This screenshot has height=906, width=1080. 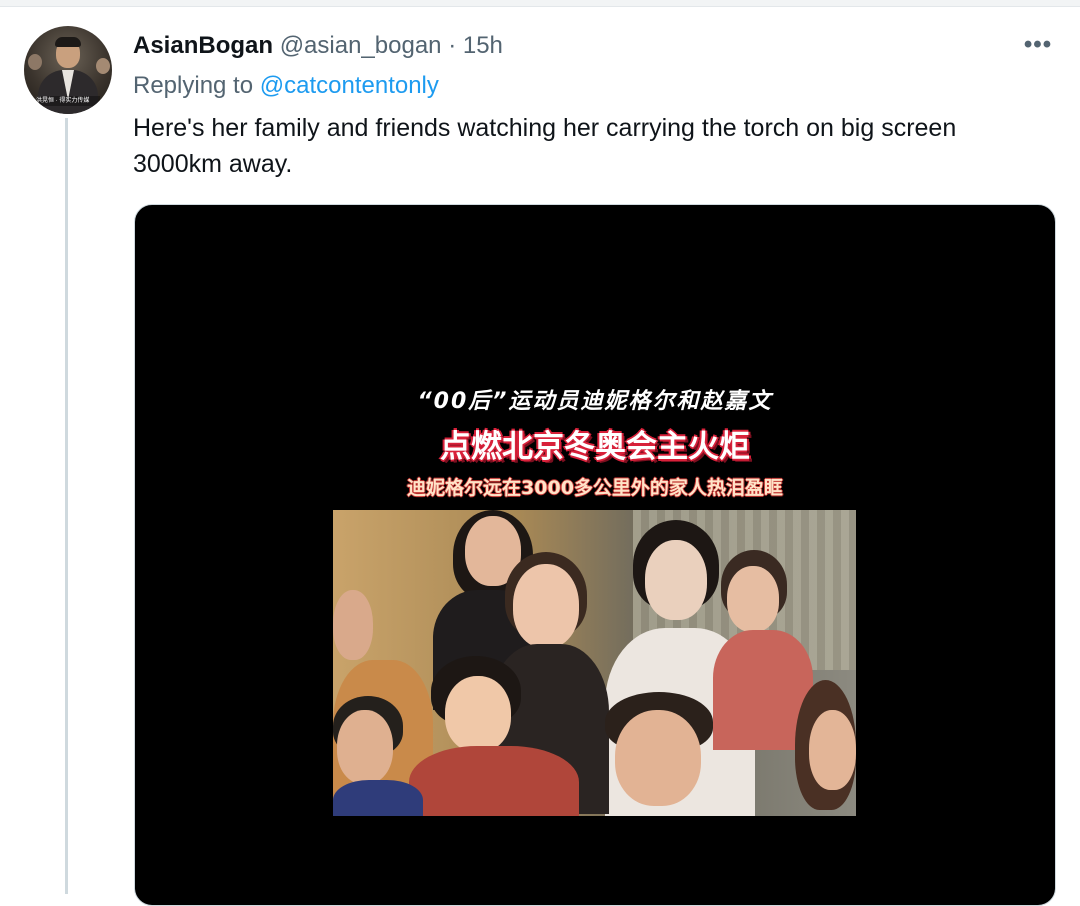 What do you see at coordinates (68, 70) in the screenshot?
I see `avatar: 洪晃恒 · 得实力传媒` at bounding box center [68, 70].